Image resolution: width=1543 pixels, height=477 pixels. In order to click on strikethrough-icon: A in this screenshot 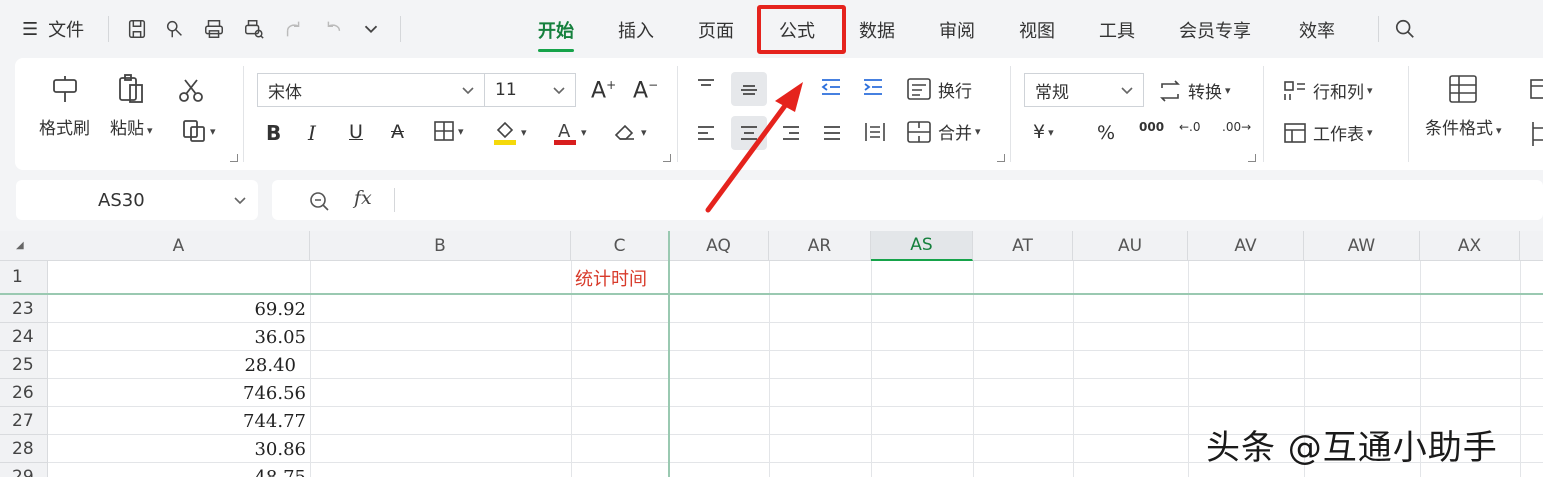, I will do `click(397, 132)`.